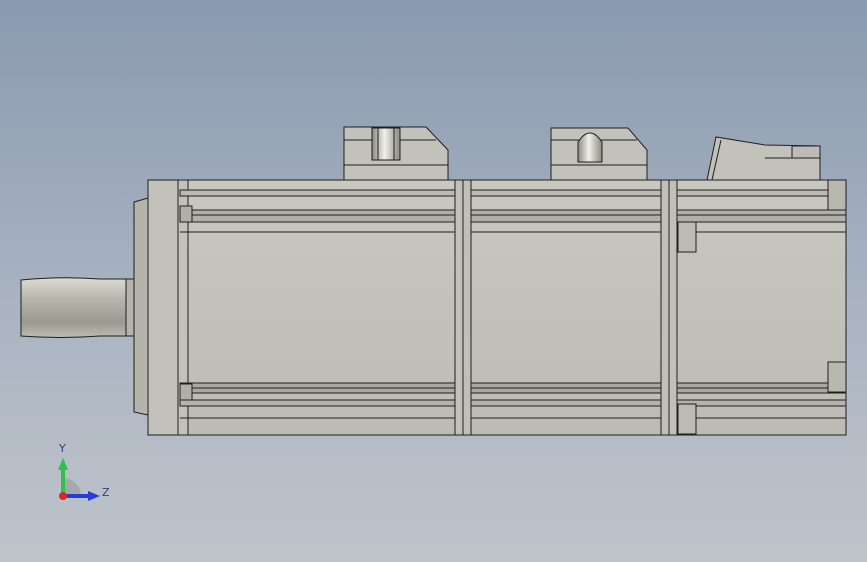 Image resolution: width=867 pixels, height=562 pixels. Describe the element at coordinates (63, 496) in the screenshot. I see `x-axis-dot` at that location.